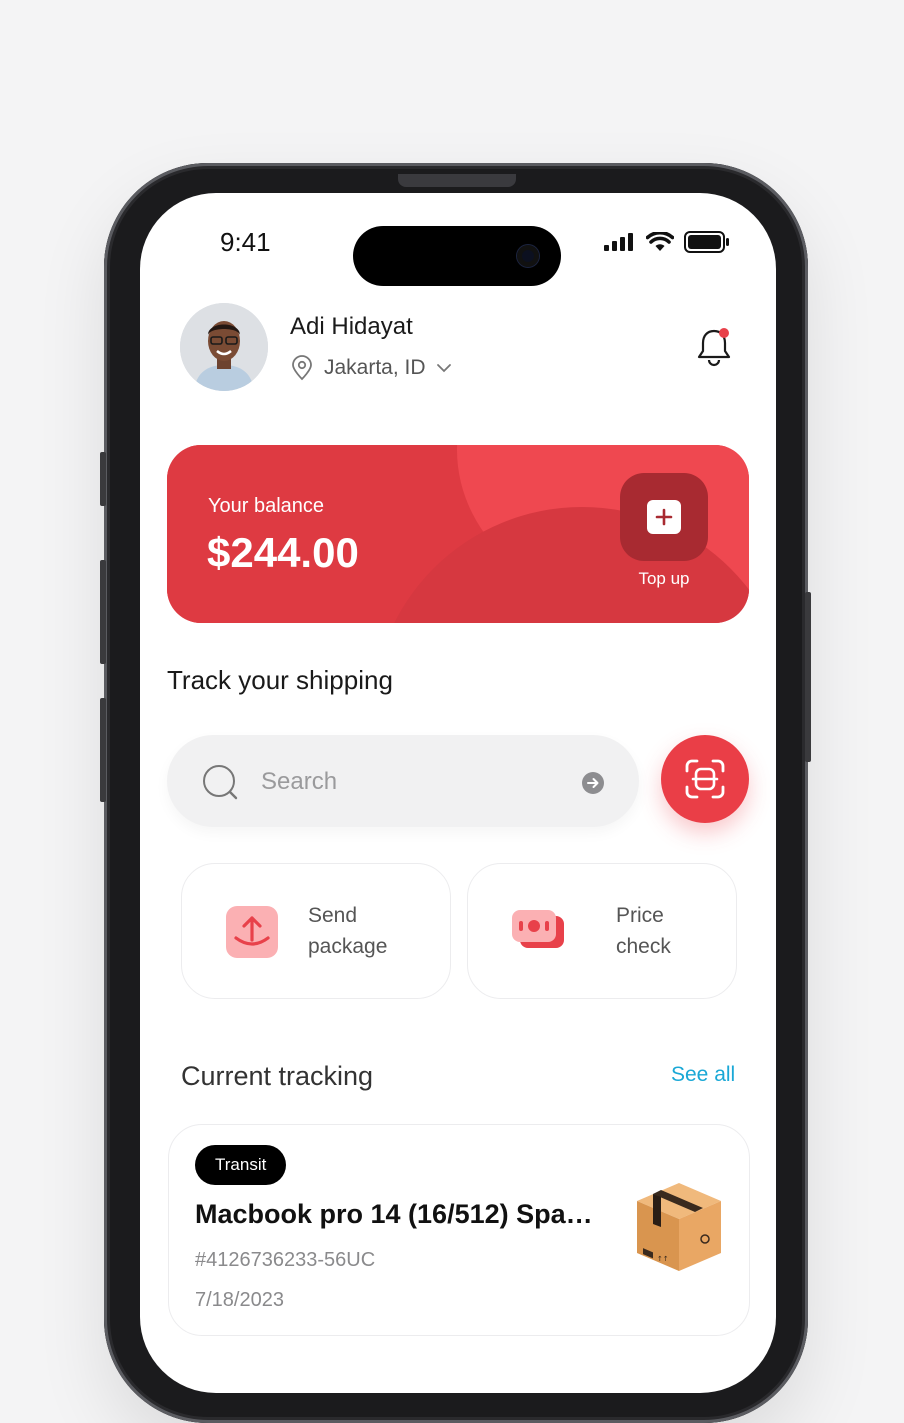 This screenshot has width=904, height=1423. I want to click on topup-button, so click(664, 517).